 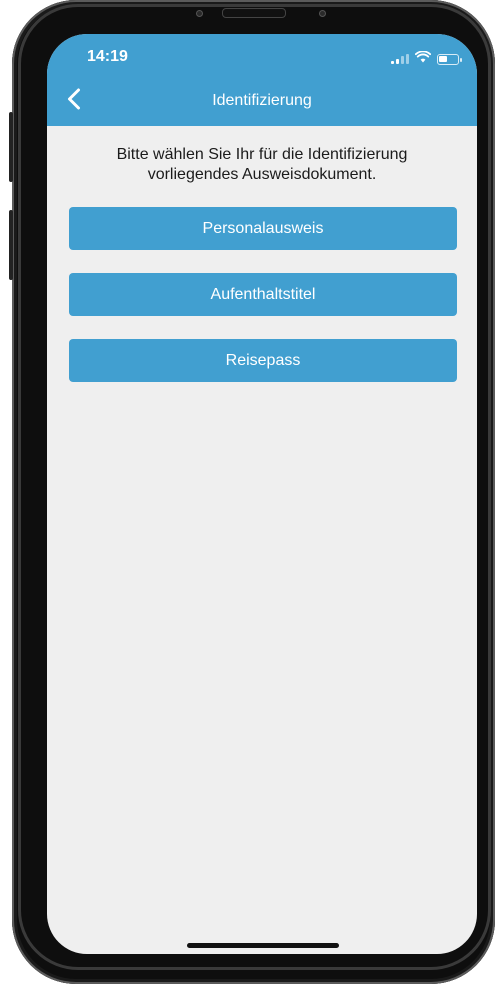 What do you see at coordinates (423, 59) in the screenshot?
I see `wifi-icon` at bounding box center [423, 59].